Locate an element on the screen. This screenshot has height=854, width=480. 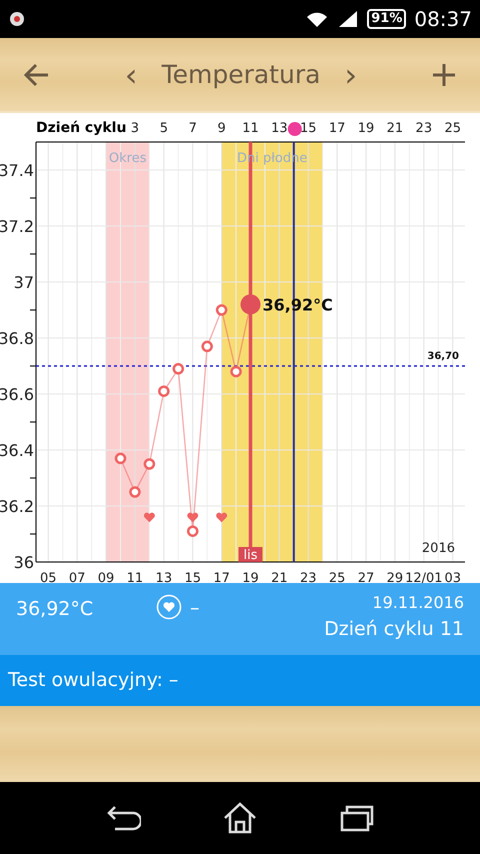
ovulation-test-label: Test owulacyjny: – is located at coordinates (93, 681).